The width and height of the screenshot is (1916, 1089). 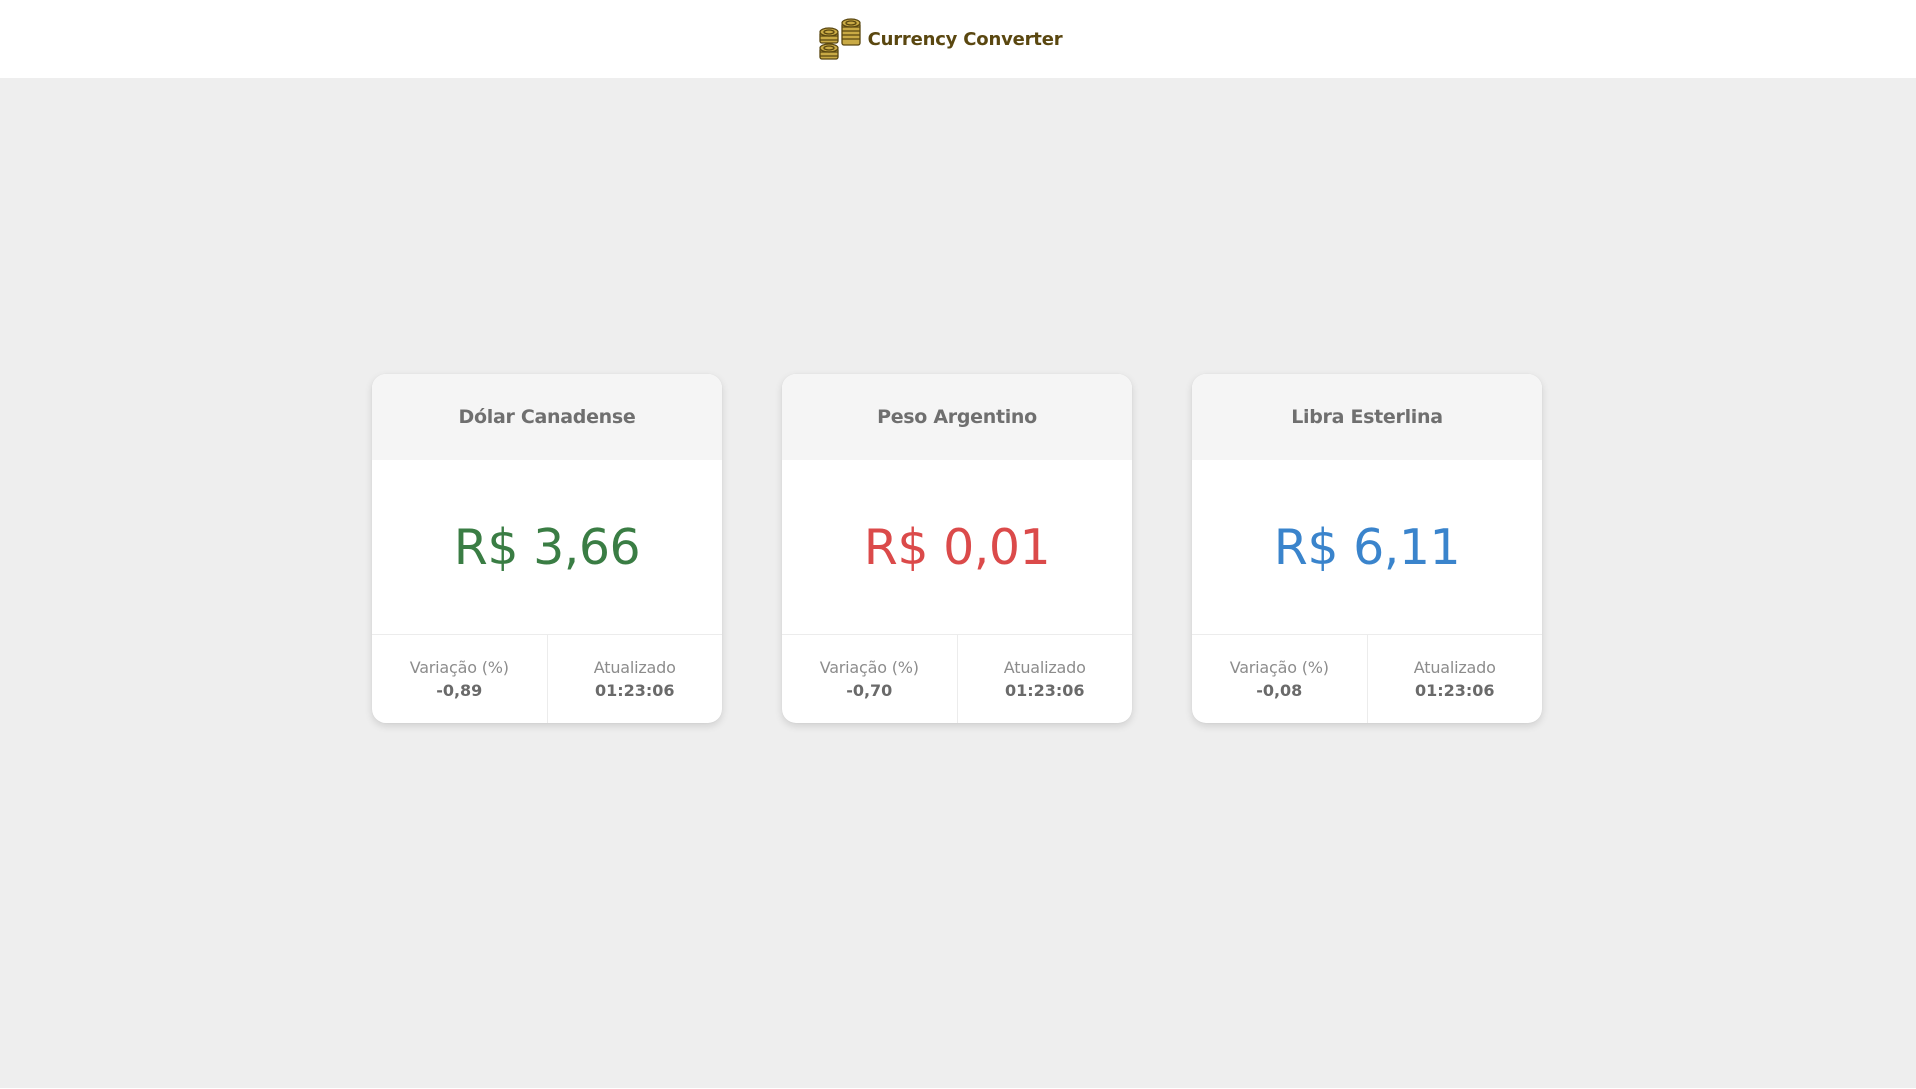 I want to click on logo: Currency Converter, so click(x=940, y=39).